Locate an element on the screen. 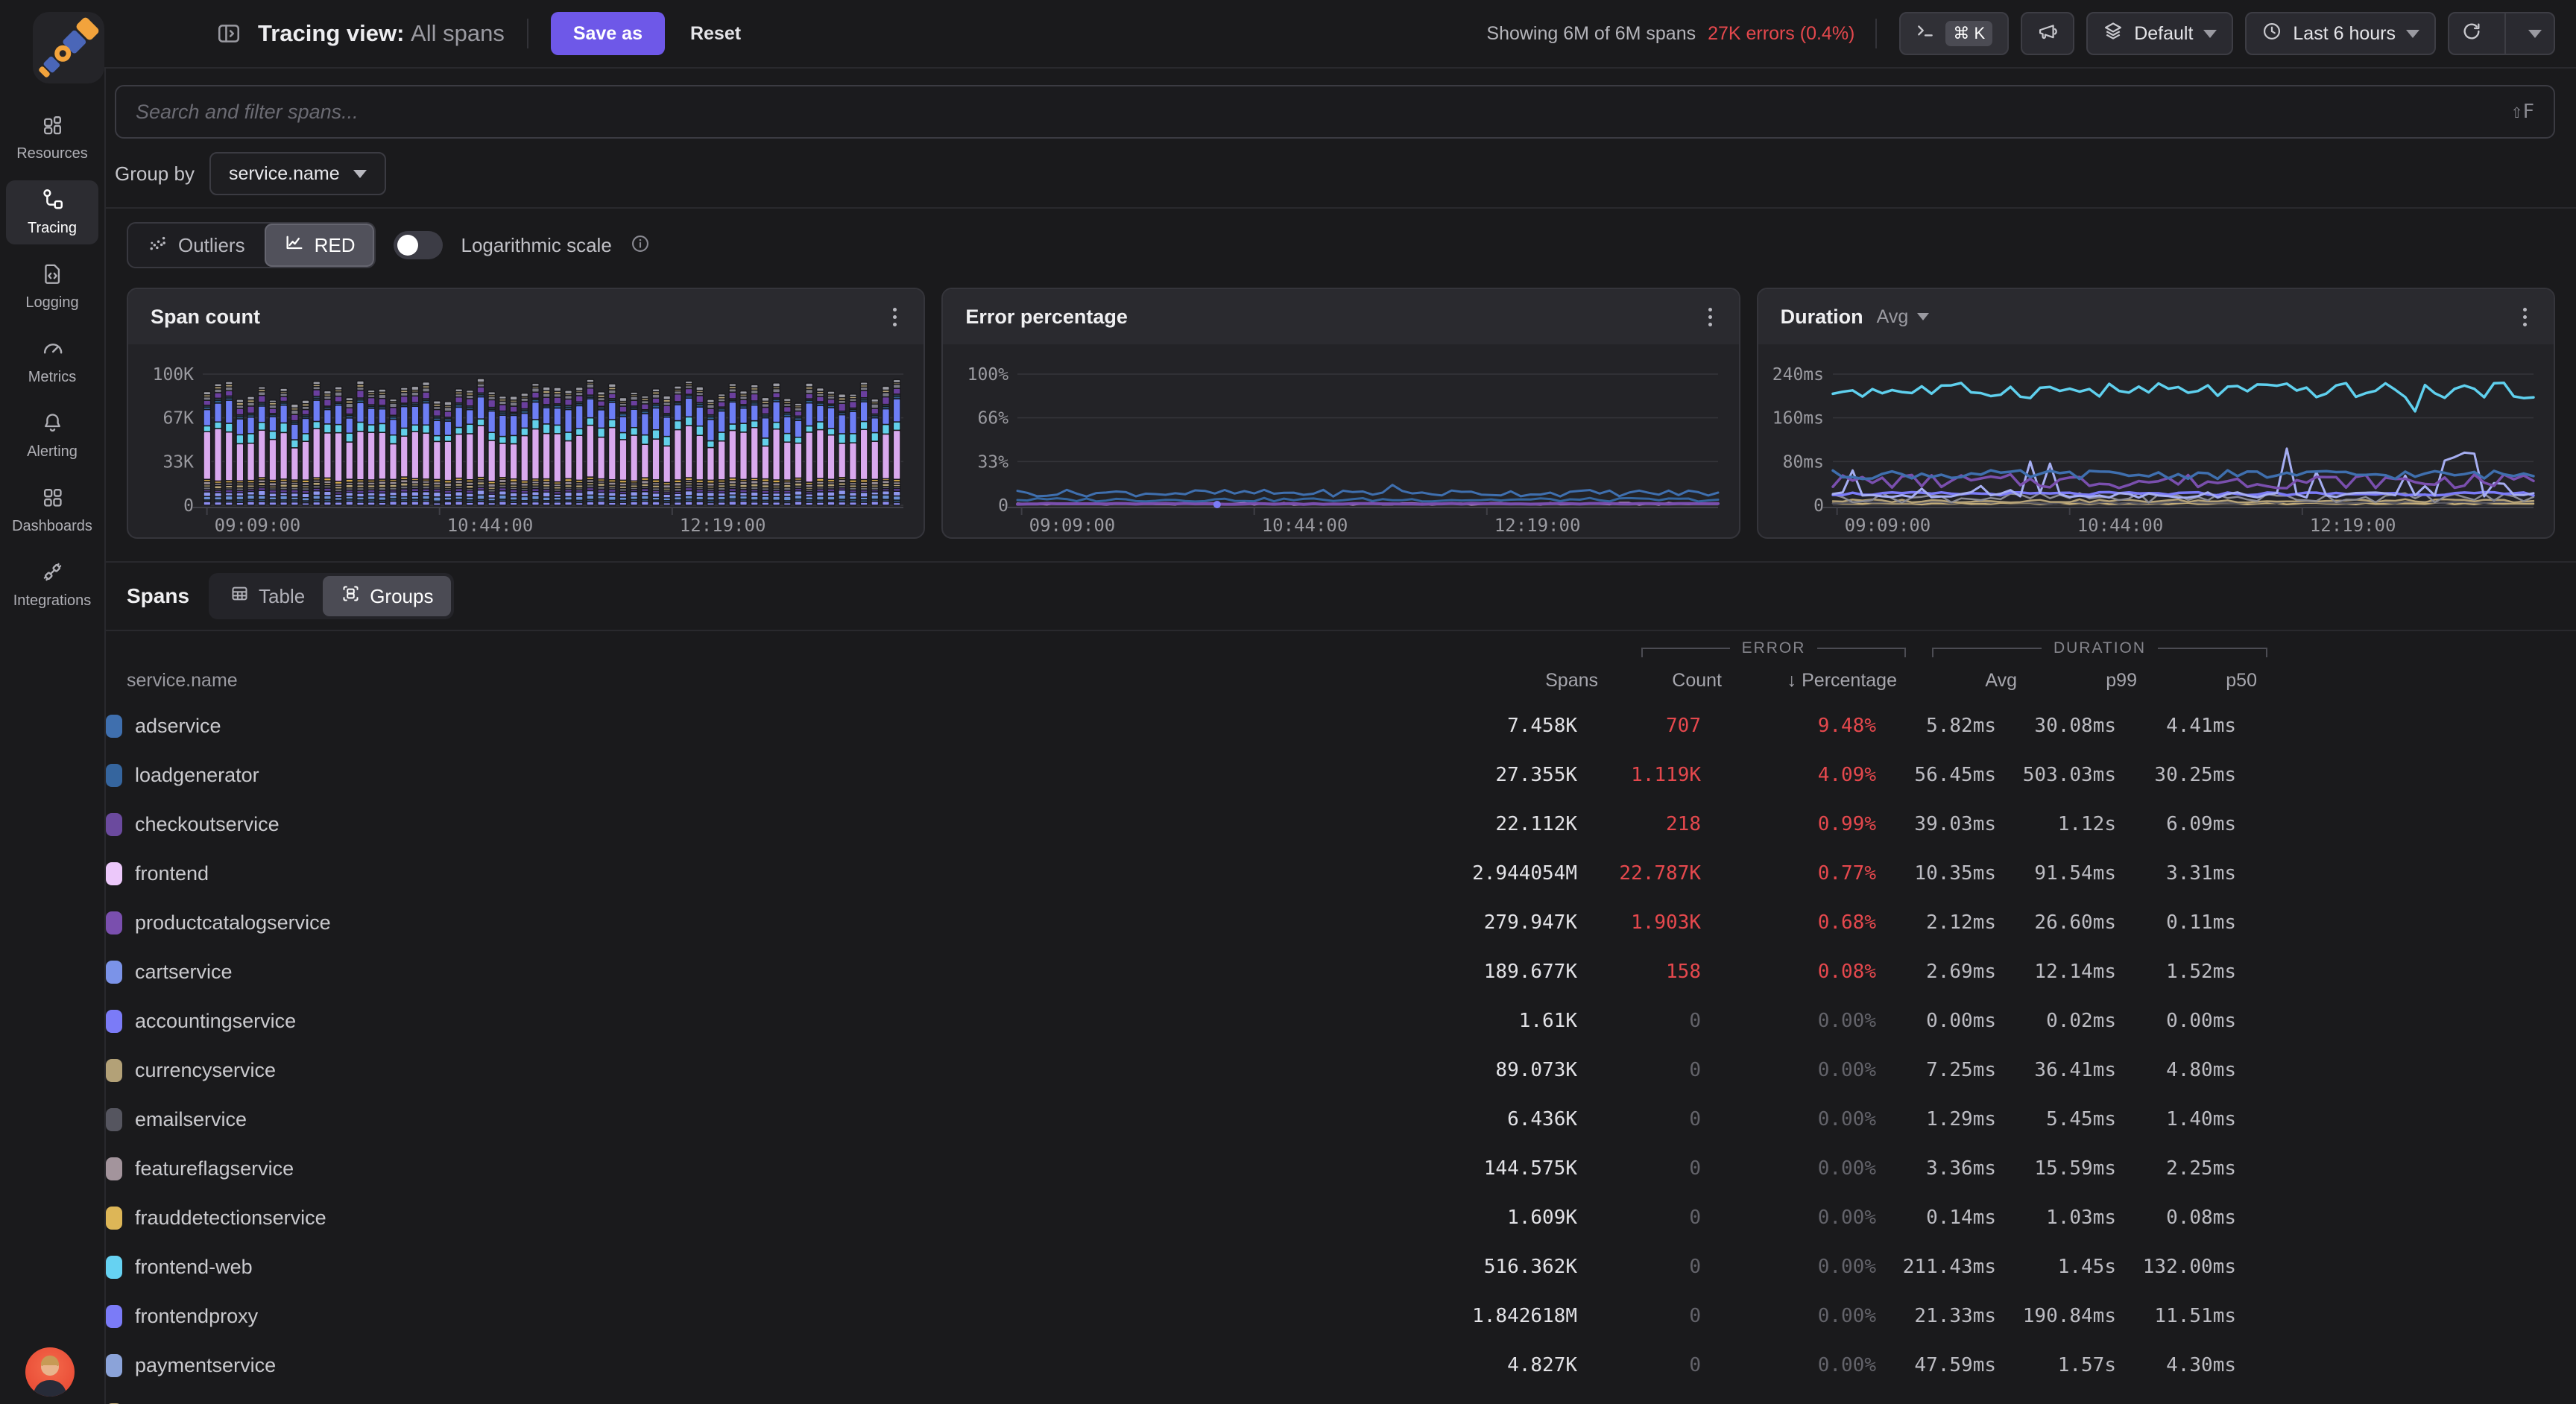 The height and width of the screenshot is (1404, 2576). search-input is located at coordinates (1323, 112).